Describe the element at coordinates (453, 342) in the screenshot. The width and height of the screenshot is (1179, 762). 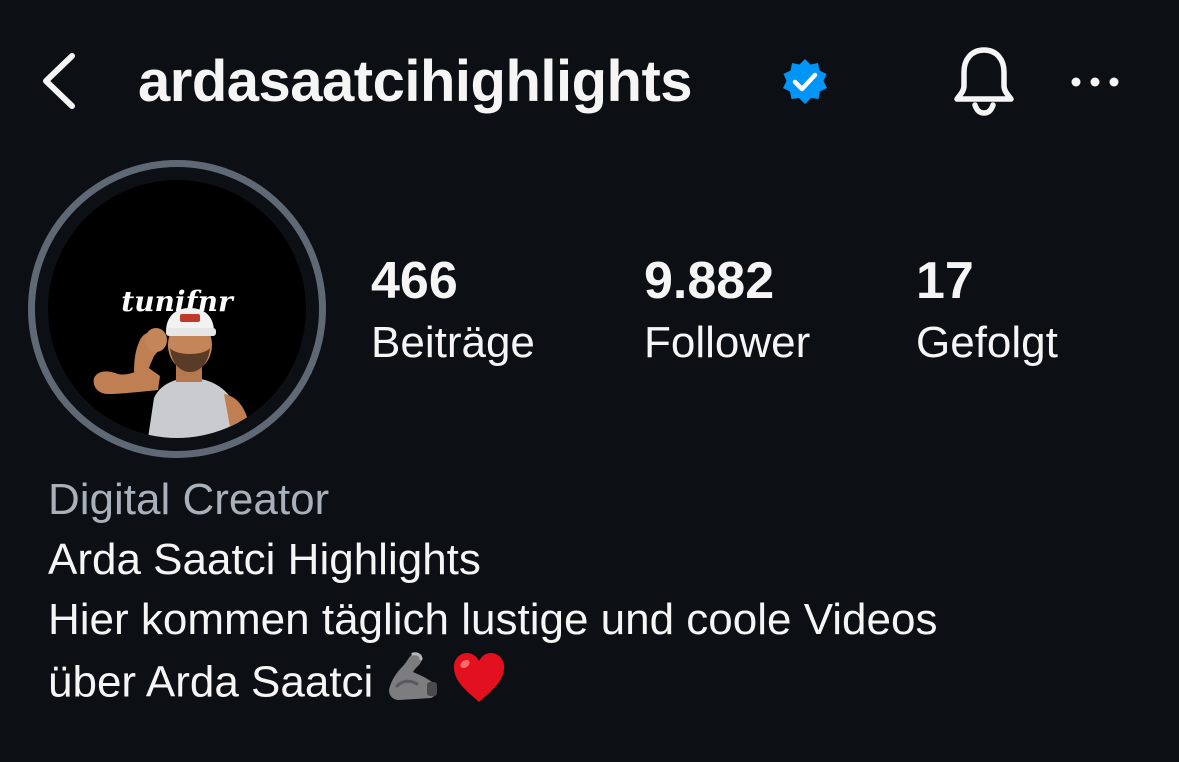
I see `posts-label: Beiträge` at that location.